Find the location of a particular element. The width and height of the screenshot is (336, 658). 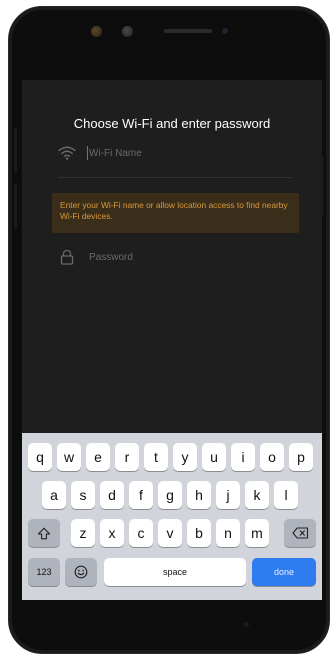

key-d: d is located at coordinates (112, 495).